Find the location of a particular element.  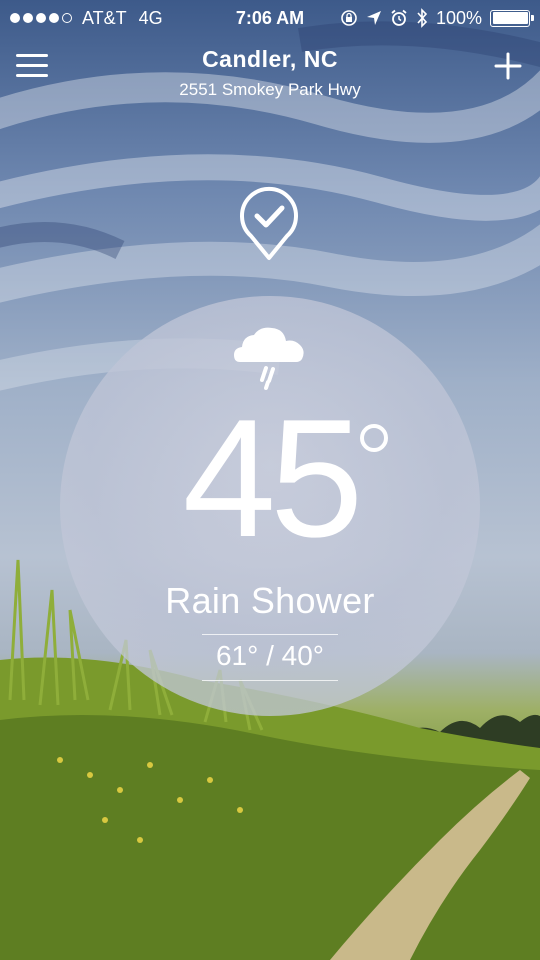

alarm-icon is located at coordinates (399, 18).